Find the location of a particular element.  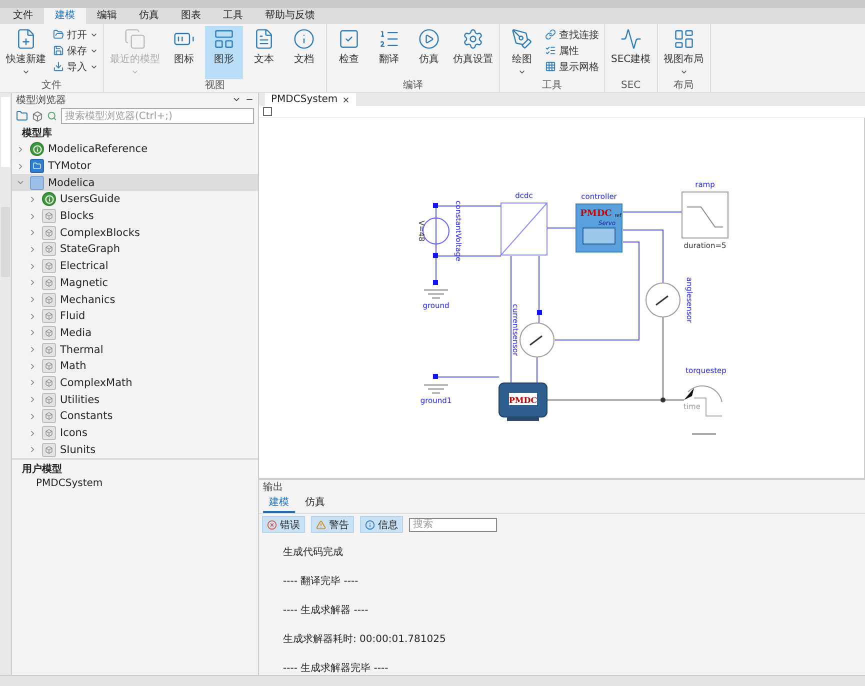

save-icon is located at coordinates (58, 50).